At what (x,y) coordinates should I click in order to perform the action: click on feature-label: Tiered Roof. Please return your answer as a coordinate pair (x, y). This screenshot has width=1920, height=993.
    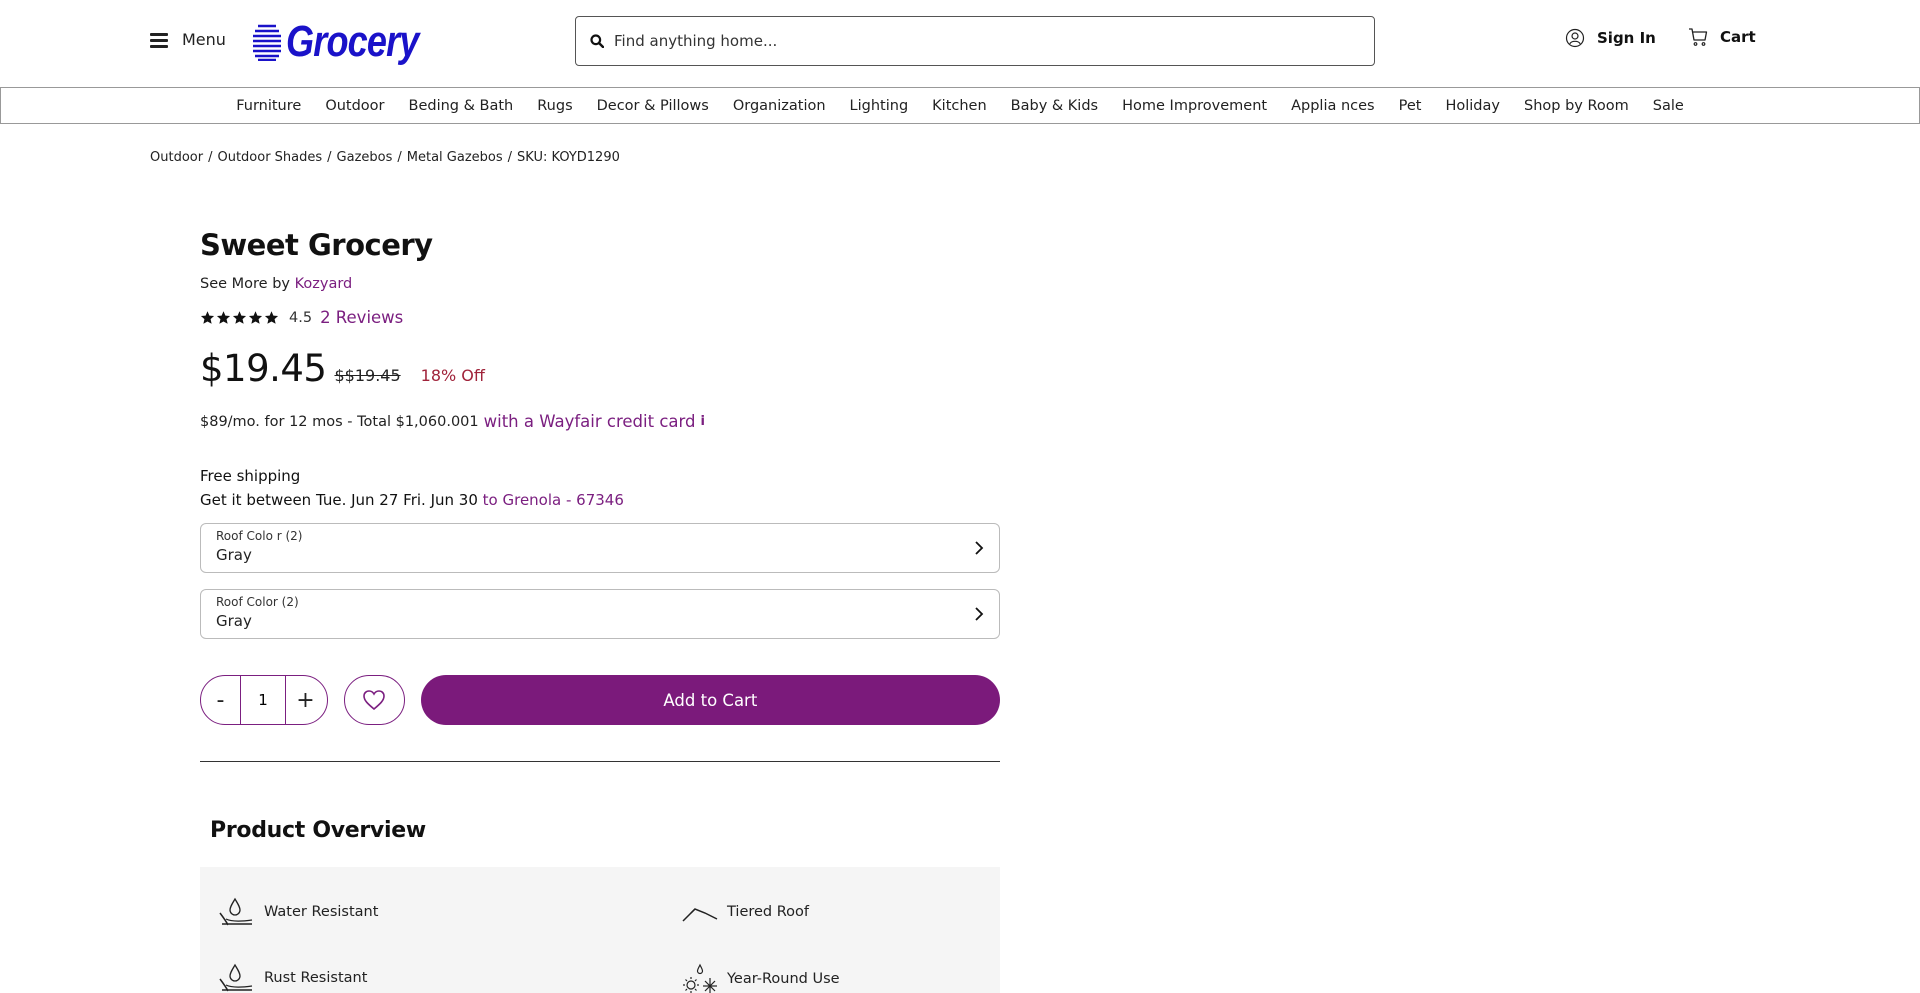
    Looking at the image, I should click on (768, 912).